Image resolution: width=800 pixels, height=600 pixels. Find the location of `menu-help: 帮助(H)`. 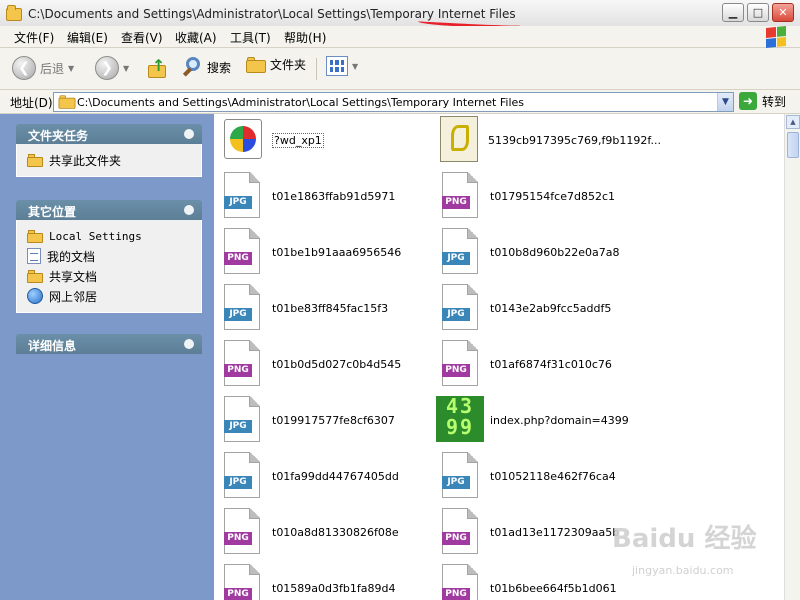

menu-help: 帮助(H) is located at coordinates (305, 37).